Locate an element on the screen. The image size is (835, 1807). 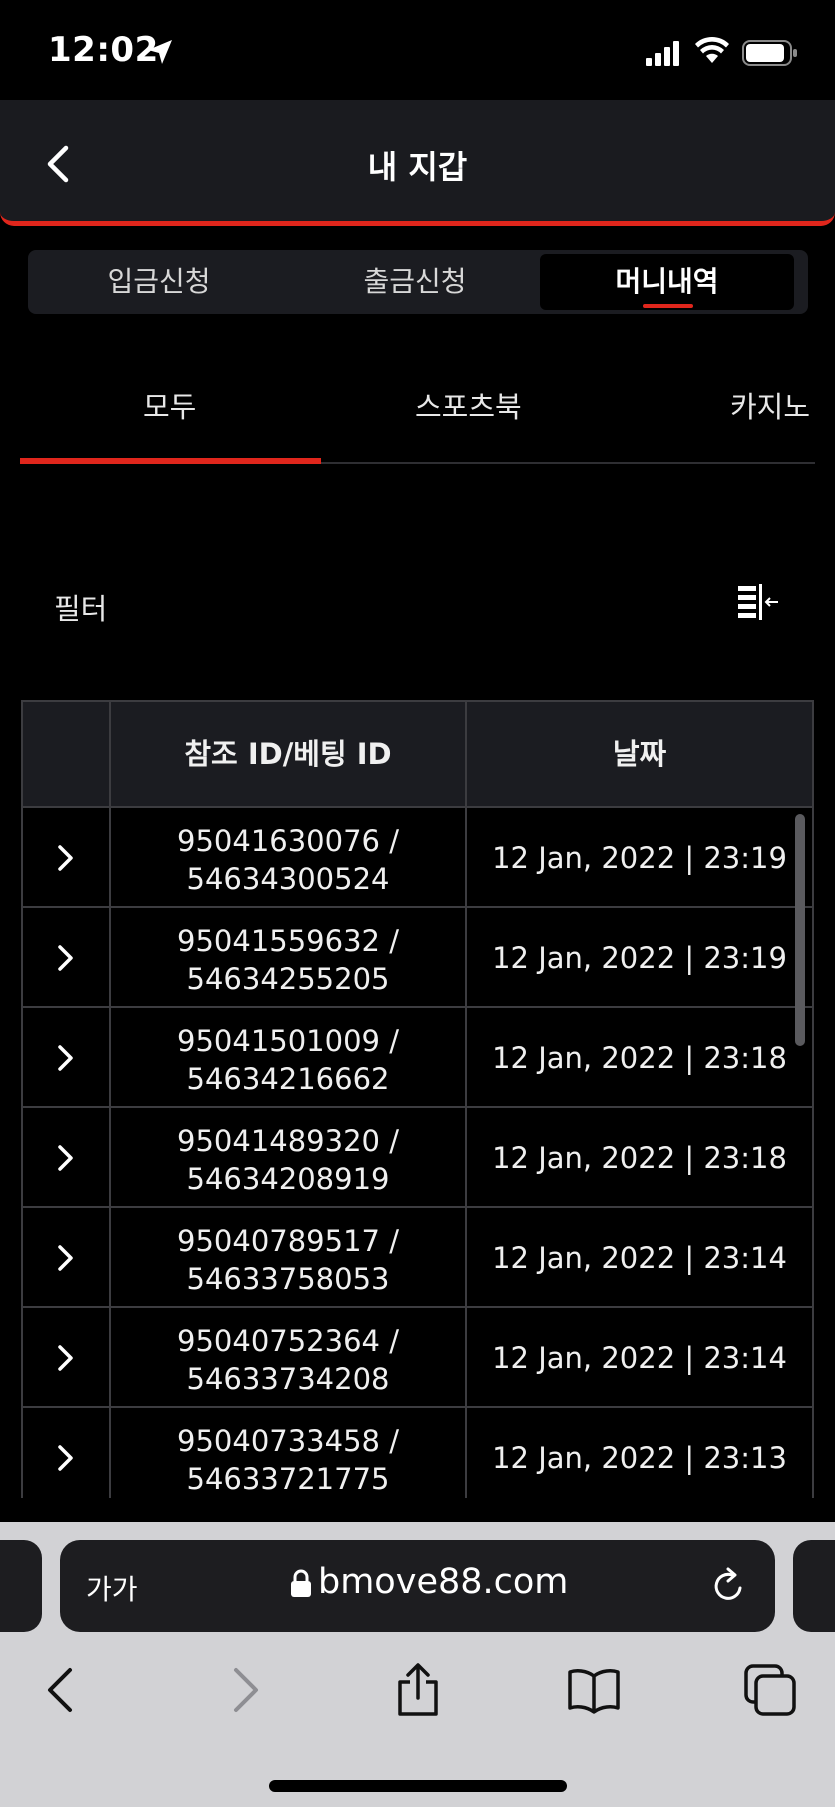
active-category-indicator is located at coordinates (170, 461).